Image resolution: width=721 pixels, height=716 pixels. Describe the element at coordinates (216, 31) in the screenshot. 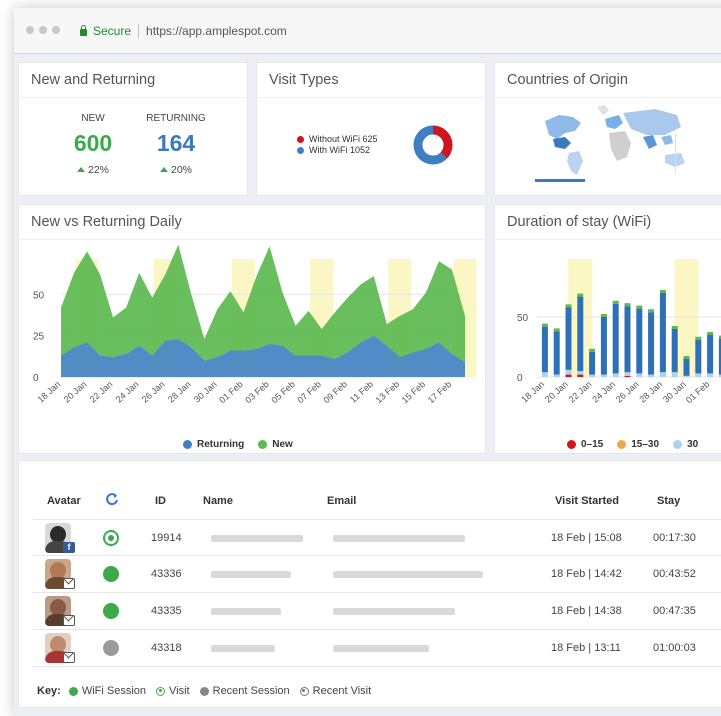

I see `url-text: https://app.amplespot.com` at that location.